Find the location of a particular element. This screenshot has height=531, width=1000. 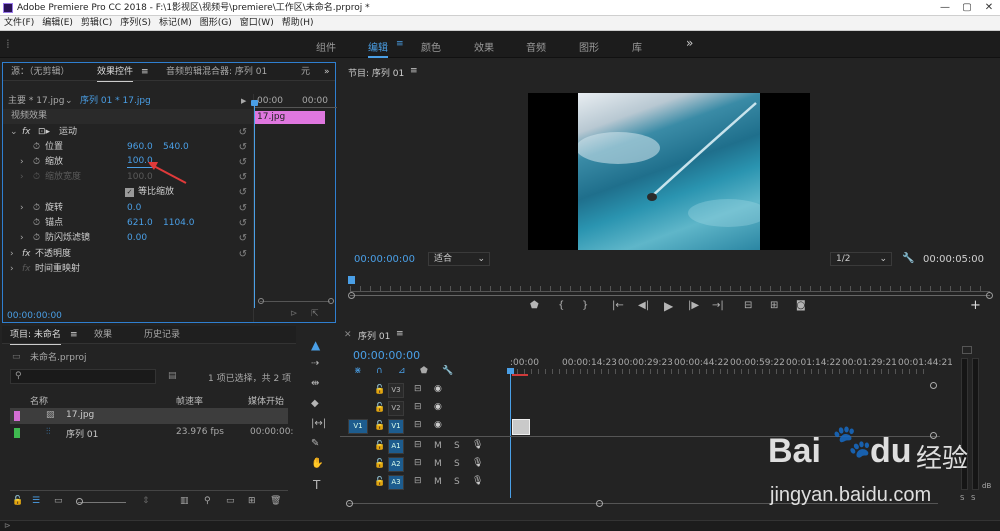

motion-row: ⌄ fx ⊡▸ 运动 ↺ is located at coordinates (128, 132).